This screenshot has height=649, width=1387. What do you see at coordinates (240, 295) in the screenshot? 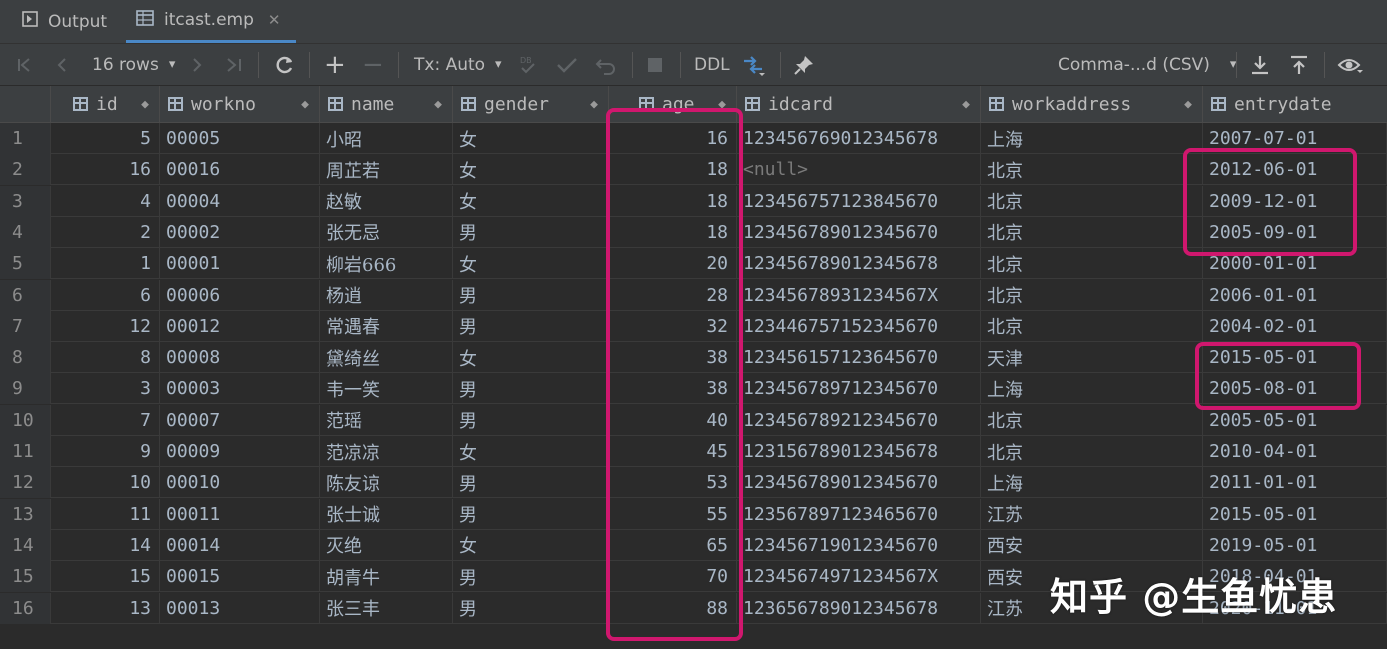
I see `cell-workno: 00006` at bounding box center [240, 295].